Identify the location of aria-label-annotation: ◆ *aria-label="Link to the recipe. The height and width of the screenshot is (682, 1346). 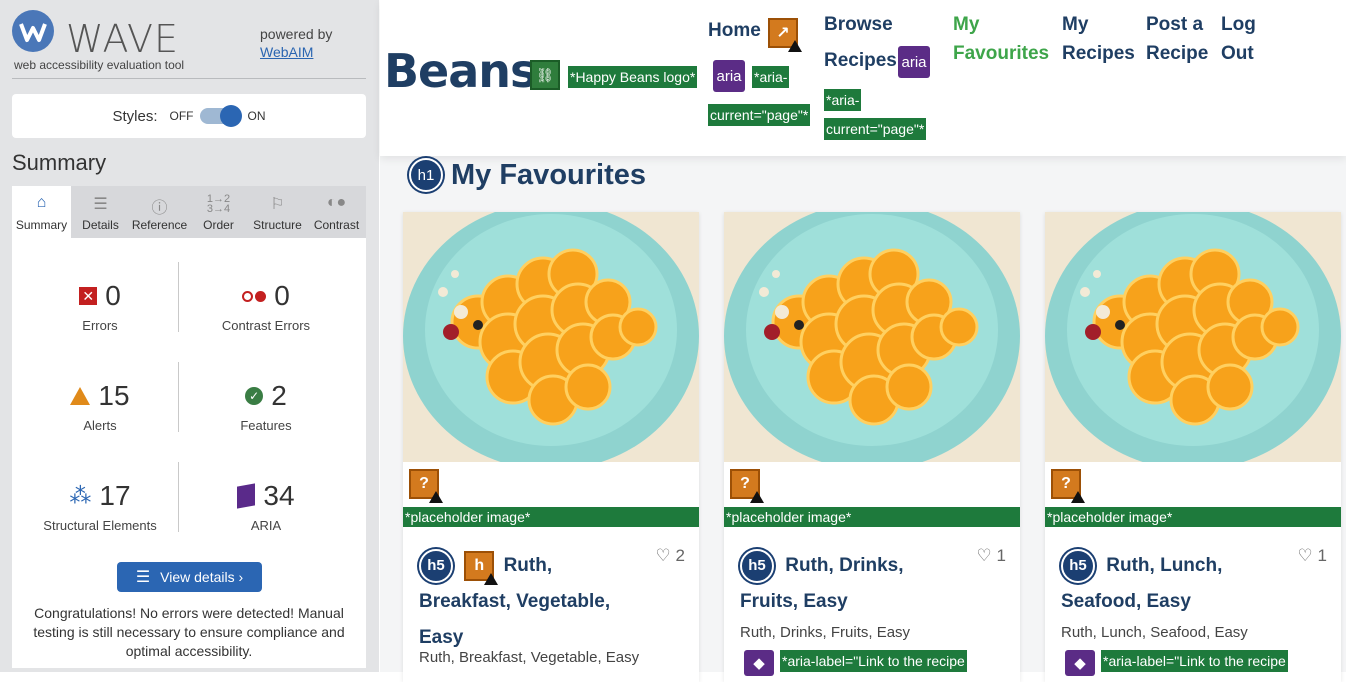
(1176, 663).